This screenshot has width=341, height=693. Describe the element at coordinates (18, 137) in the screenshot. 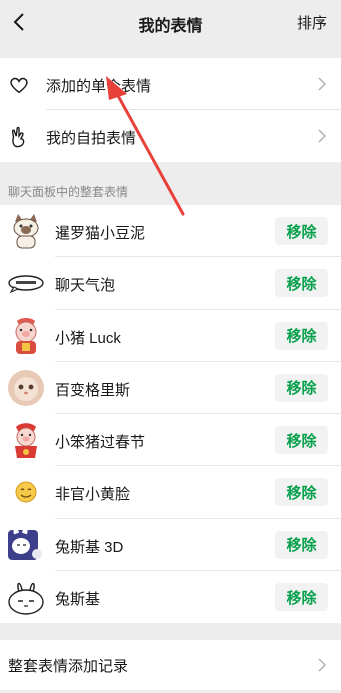

I see `hand-gesture-icon` at that location.